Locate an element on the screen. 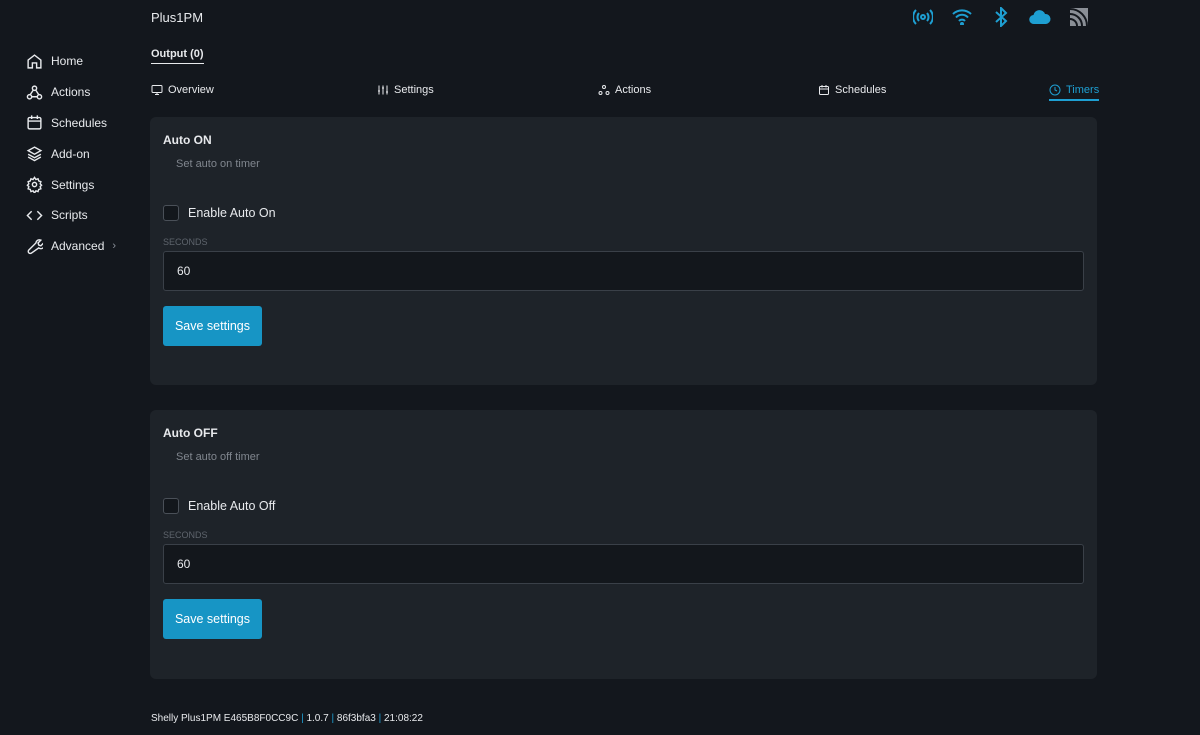 This screenshot has width=1200, height=735. sidebar-item-home: Home is located at coordinates (71, 61).